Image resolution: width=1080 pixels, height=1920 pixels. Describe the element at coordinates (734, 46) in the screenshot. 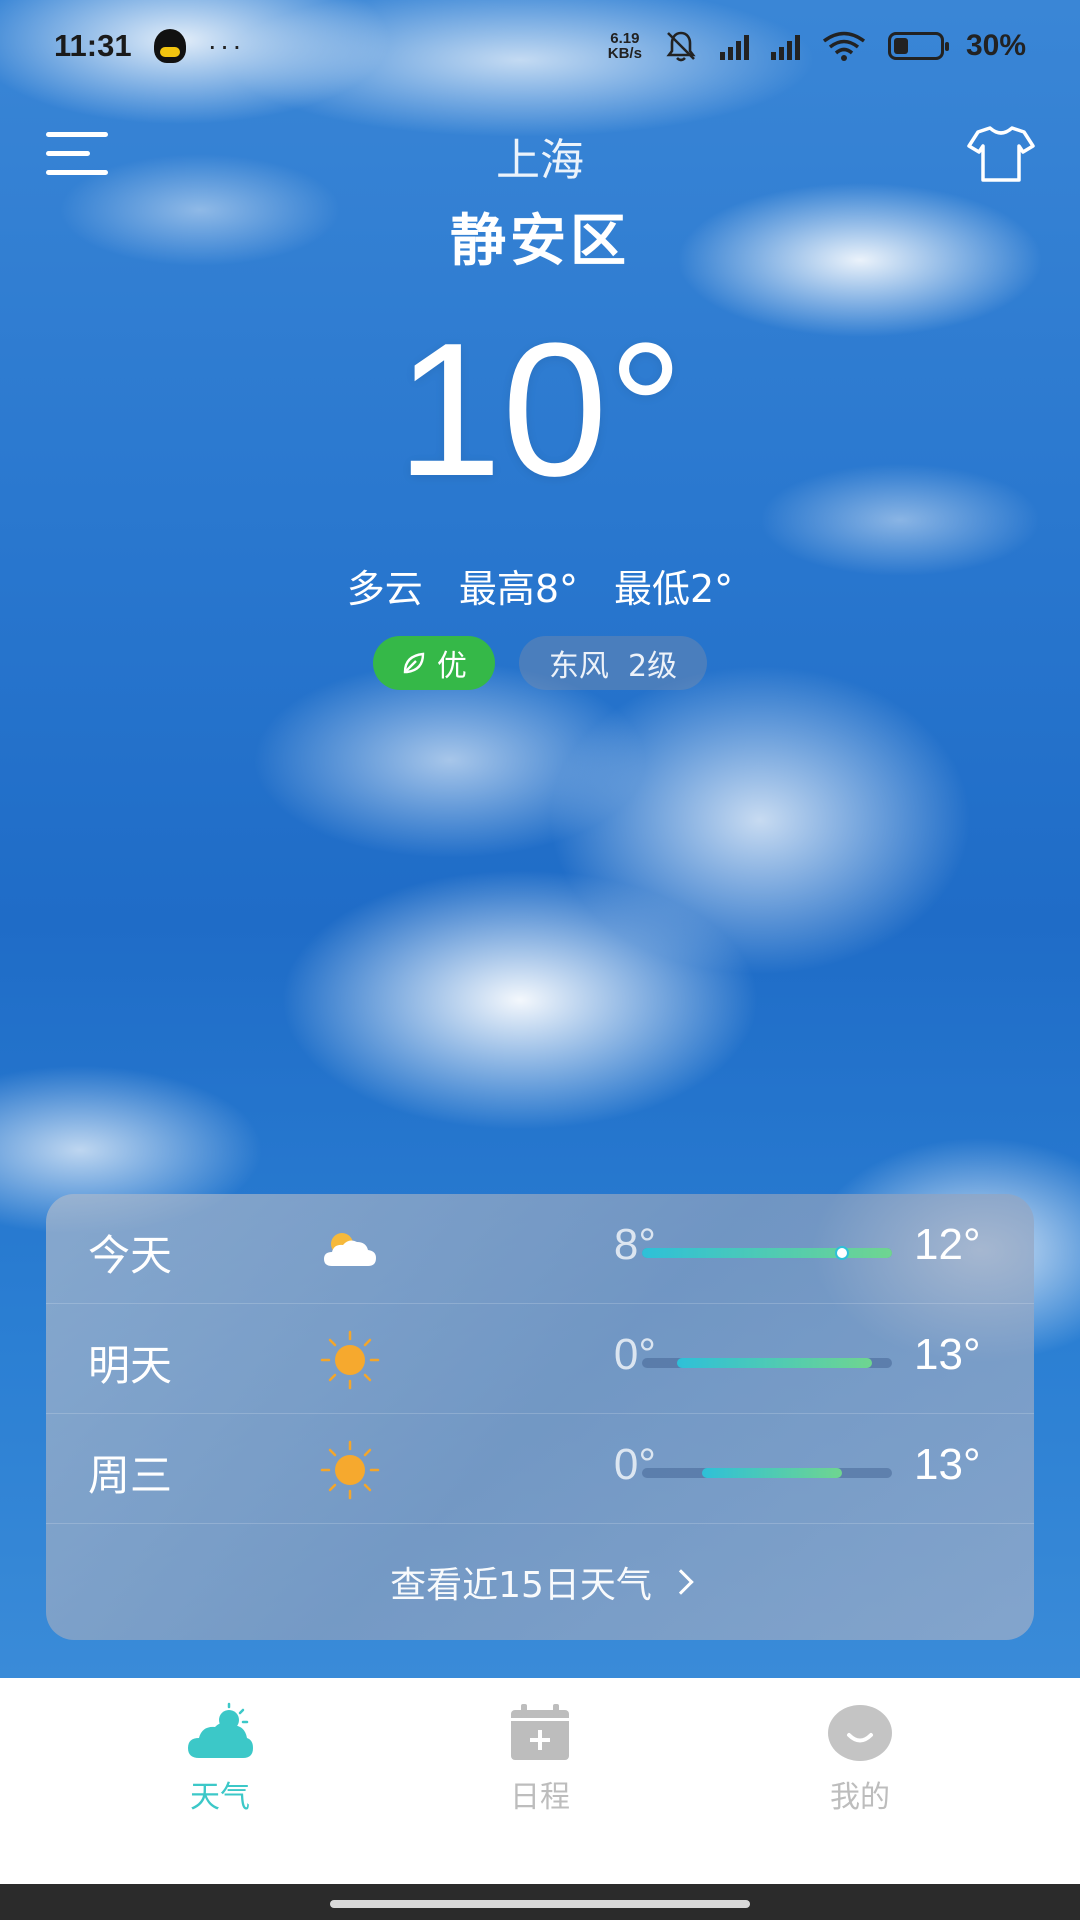

I see `signal-1-icon` at that location.